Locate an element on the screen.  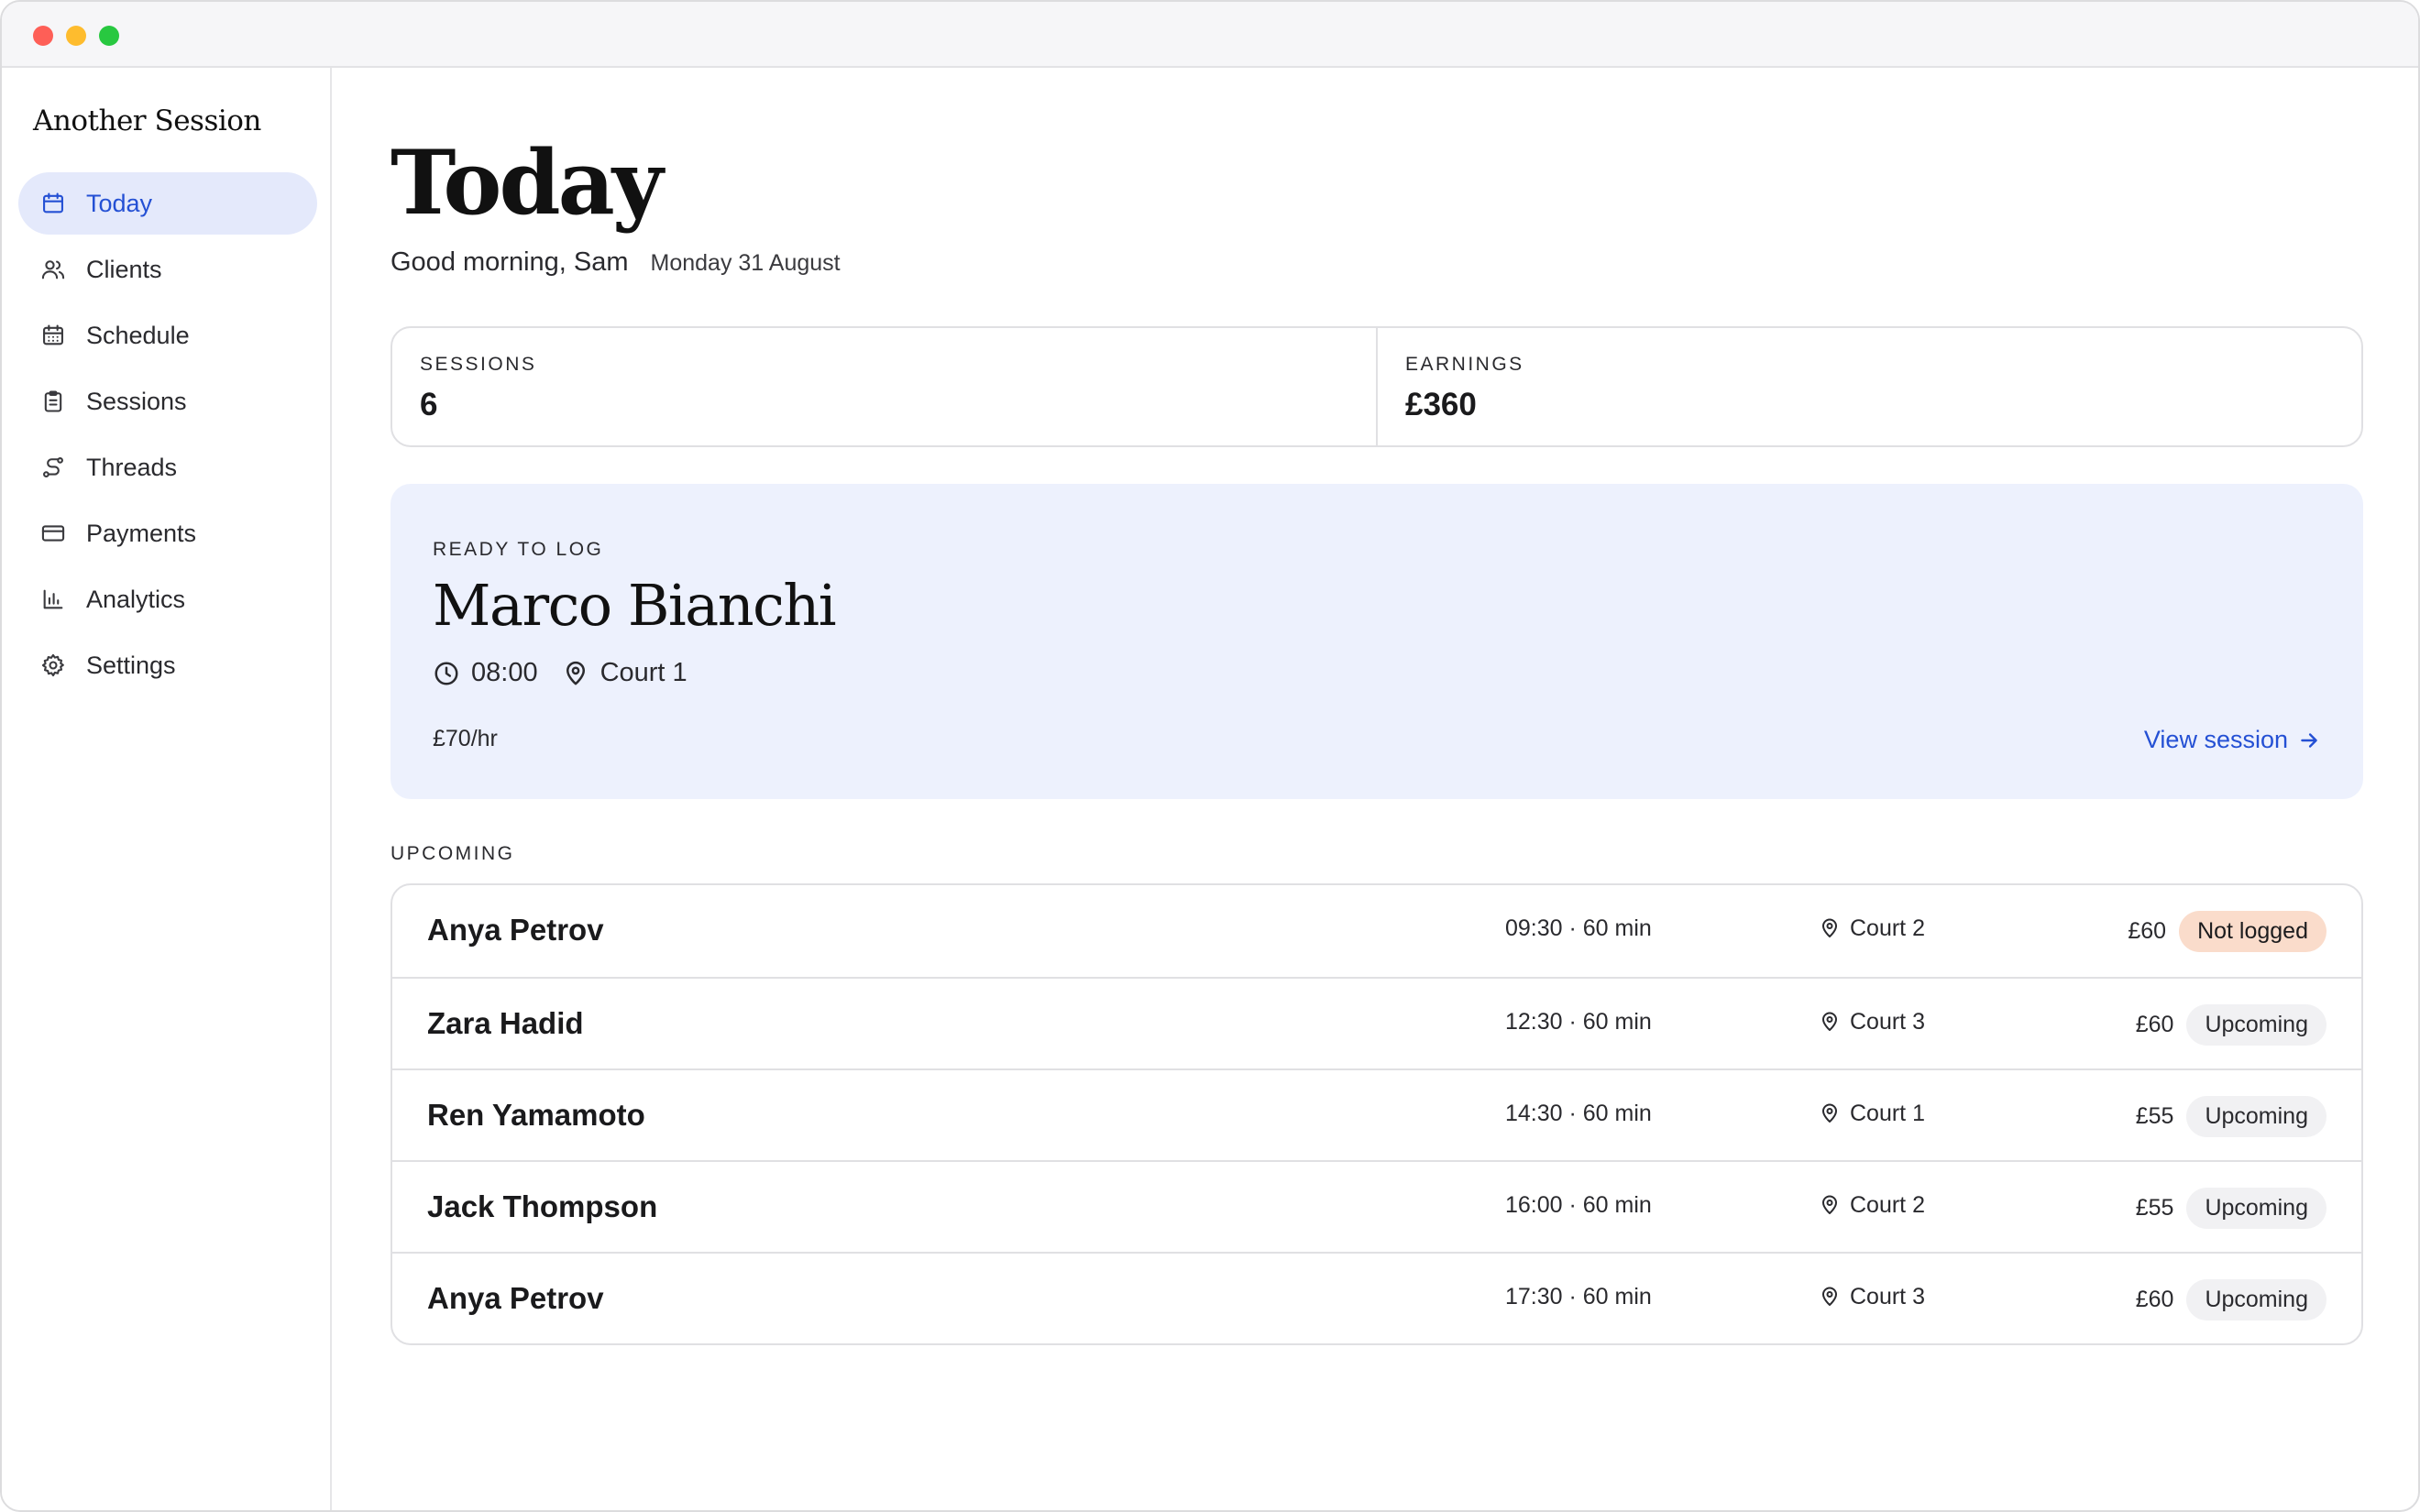
sidebar-item-label: Clients is located at coordinates (124, 269).